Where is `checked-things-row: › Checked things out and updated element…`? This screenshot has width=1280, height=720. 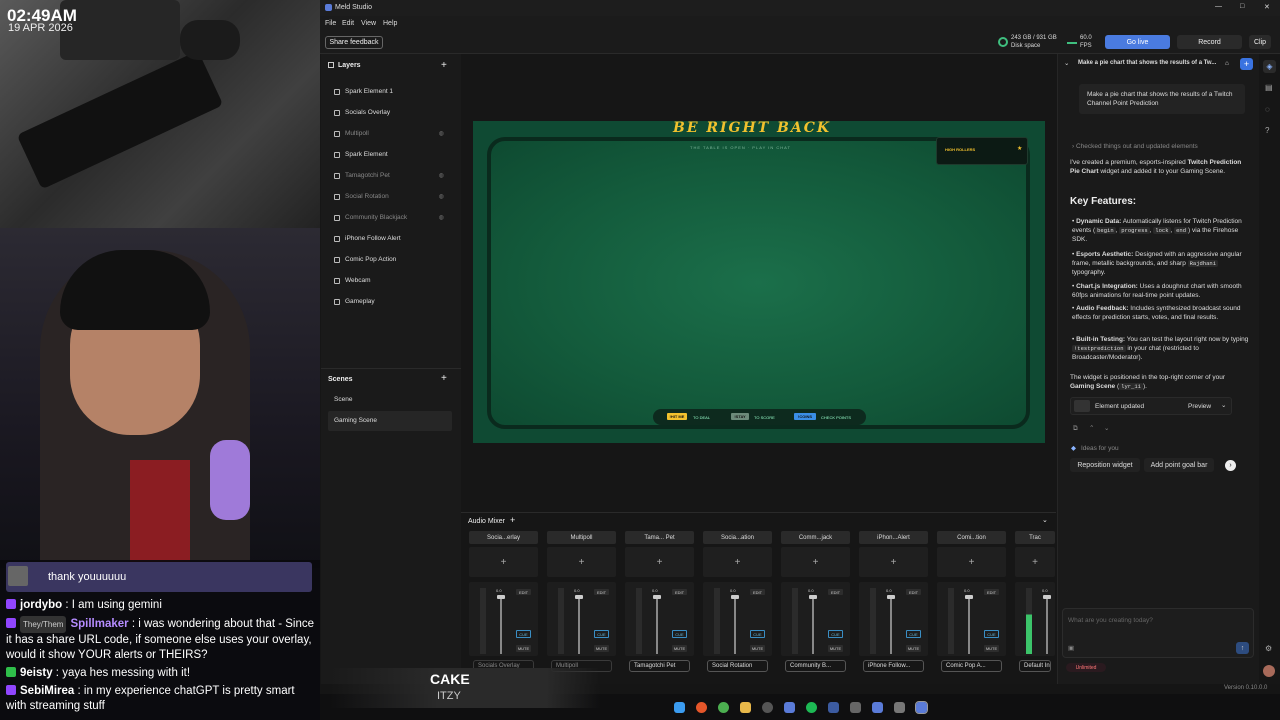
checked-things-row: › Checked things out and updated element… is located at coordinates (1135, 146).